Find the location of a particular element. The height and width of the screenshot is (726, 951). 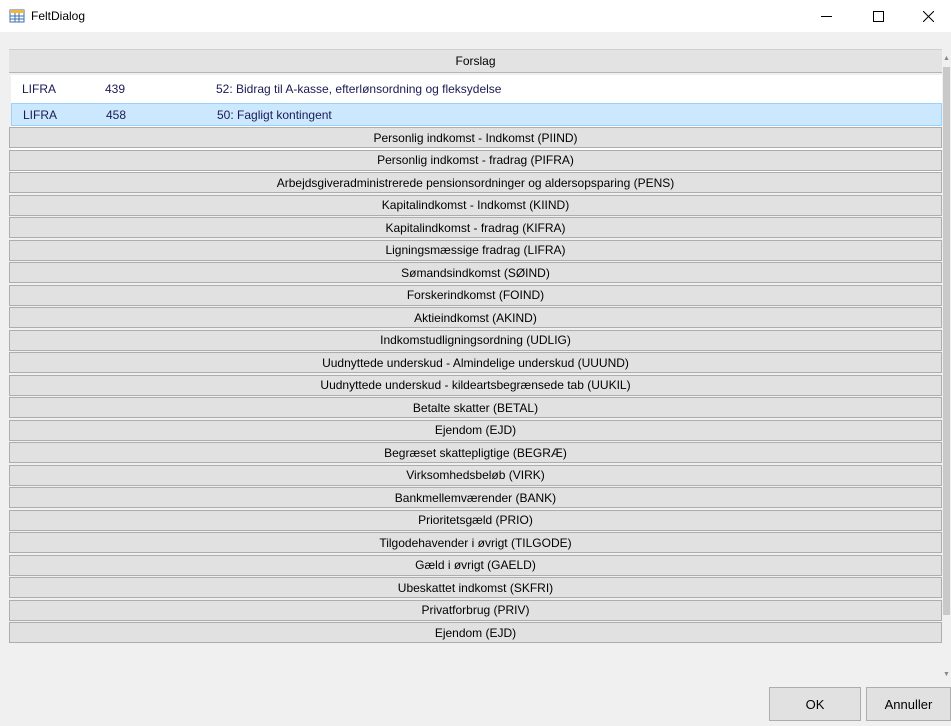

group-button-foind: Forskerindkomst (FOIND) is located at coordinates (475, 295).